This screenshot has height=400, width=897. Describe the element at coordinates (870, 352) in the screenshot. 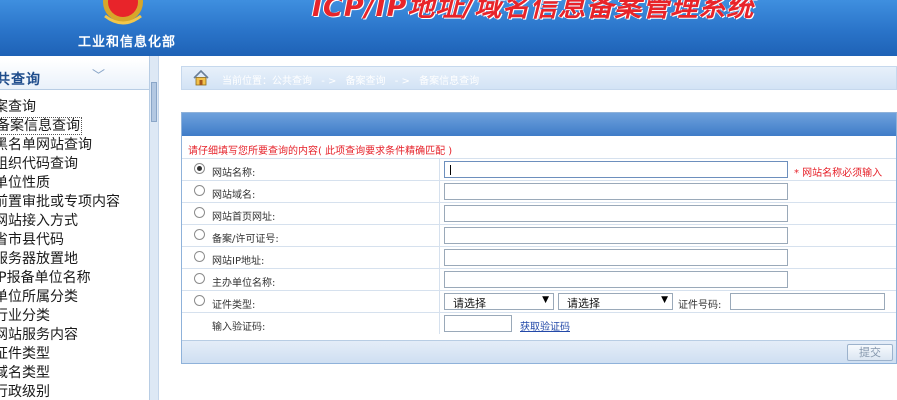

I see `submit-button: 提交` at that location.